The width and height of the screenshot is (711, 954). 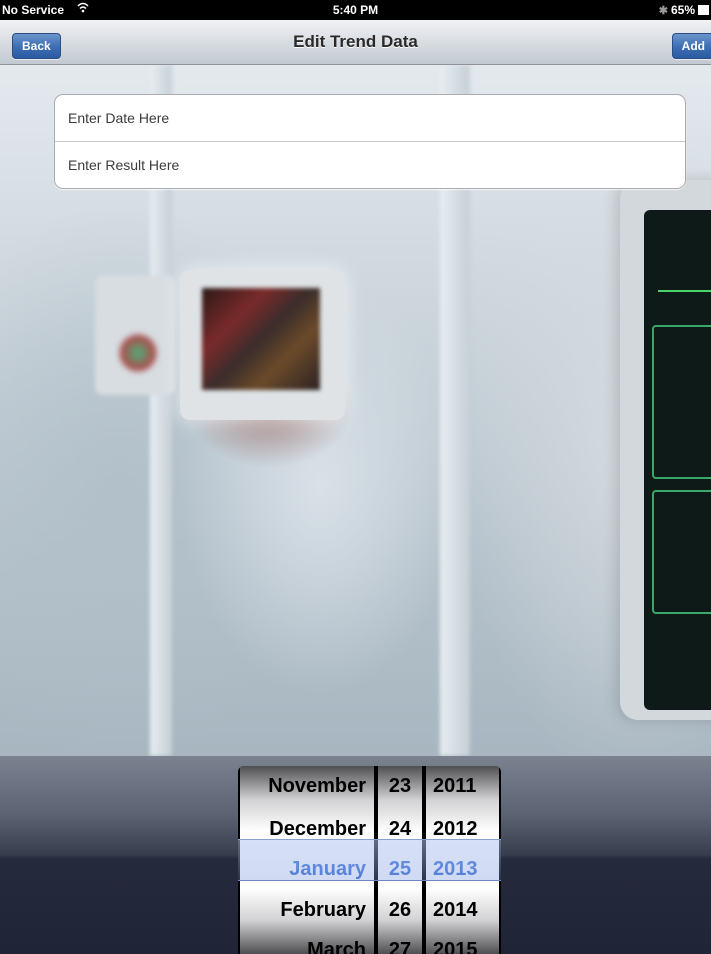 I want to click on background-trace, so click(x=684, y=281).